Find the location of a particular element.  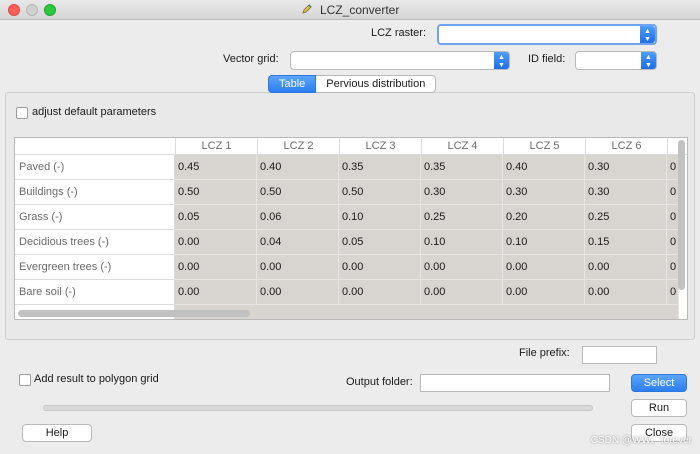

file-prefix-input is located at coordinates (619, 355).